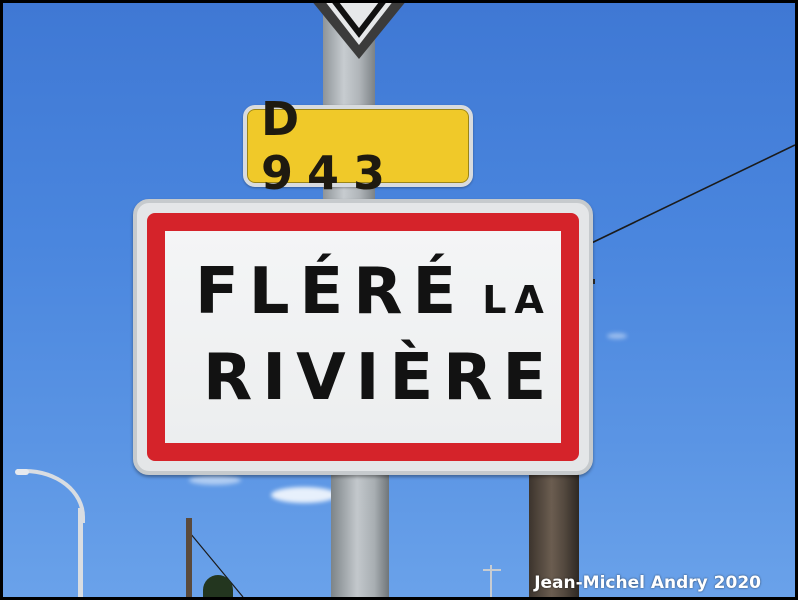 This screenshot has height=600, width=798. What do you see at coordinates (22, 472) in the screenshot?
I see `street-lamp-head` at bounding box center [22, 472].